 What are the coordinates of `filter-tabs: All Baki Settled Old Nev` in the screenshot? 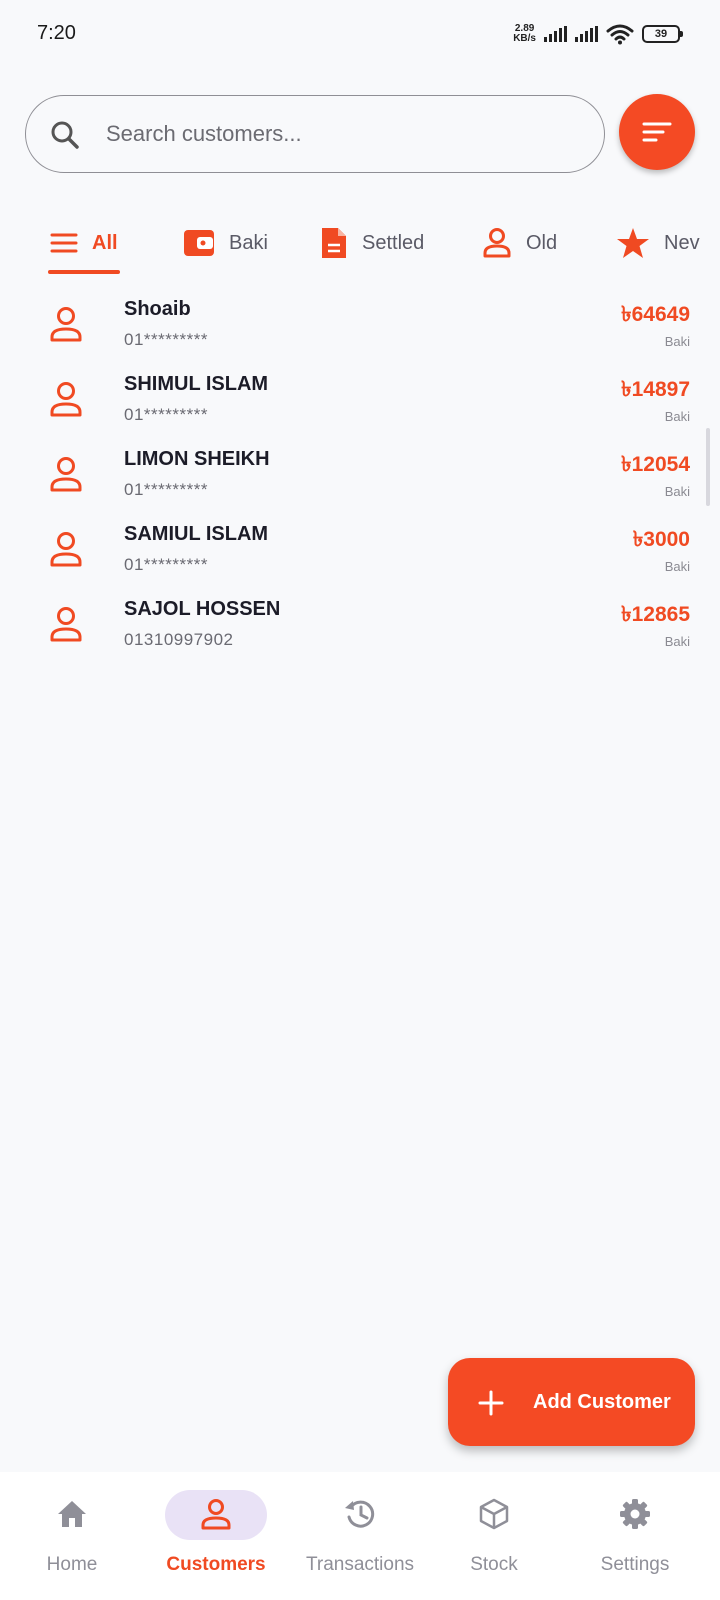 It's located at (360, 245).